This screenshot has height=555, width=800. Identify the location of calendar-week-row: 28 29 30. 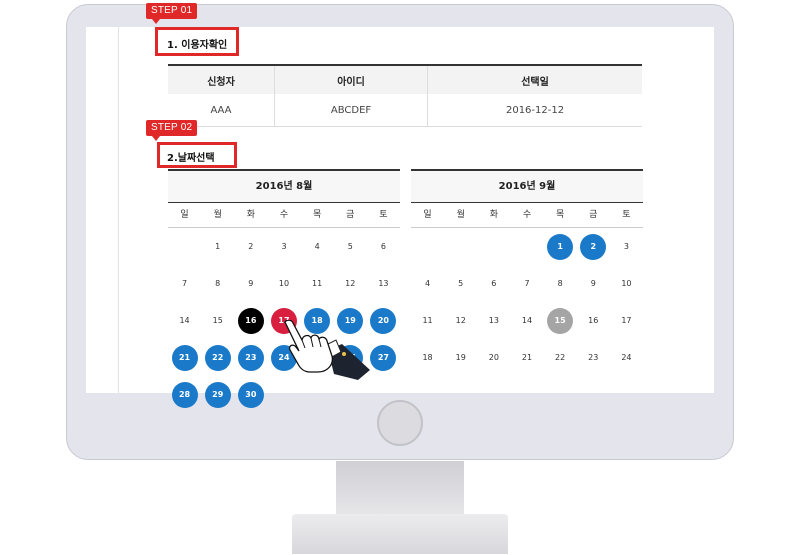
(284, 394).